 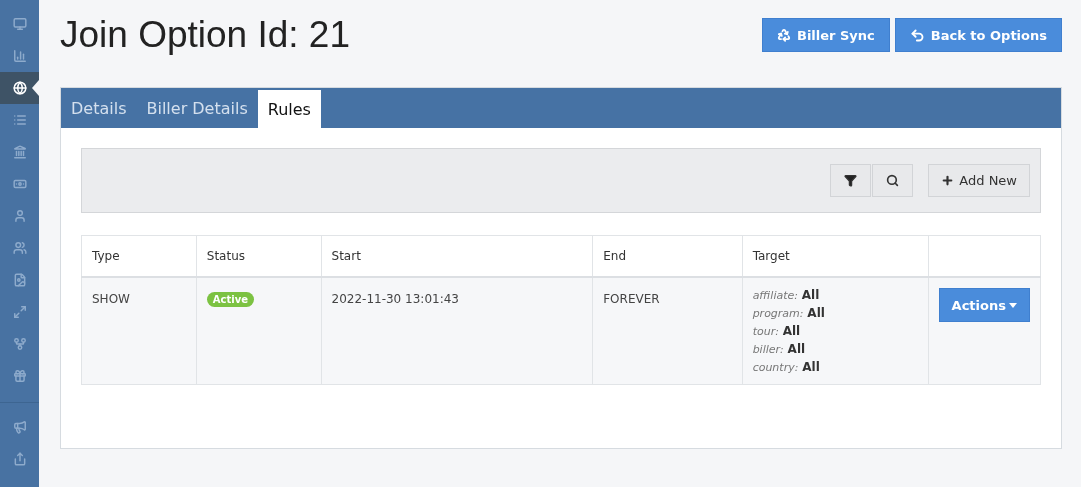 What do you see at coordinates (779, 349) in the screenshot?
I see `target-line: biller: All` at bounding box center [779, 349].